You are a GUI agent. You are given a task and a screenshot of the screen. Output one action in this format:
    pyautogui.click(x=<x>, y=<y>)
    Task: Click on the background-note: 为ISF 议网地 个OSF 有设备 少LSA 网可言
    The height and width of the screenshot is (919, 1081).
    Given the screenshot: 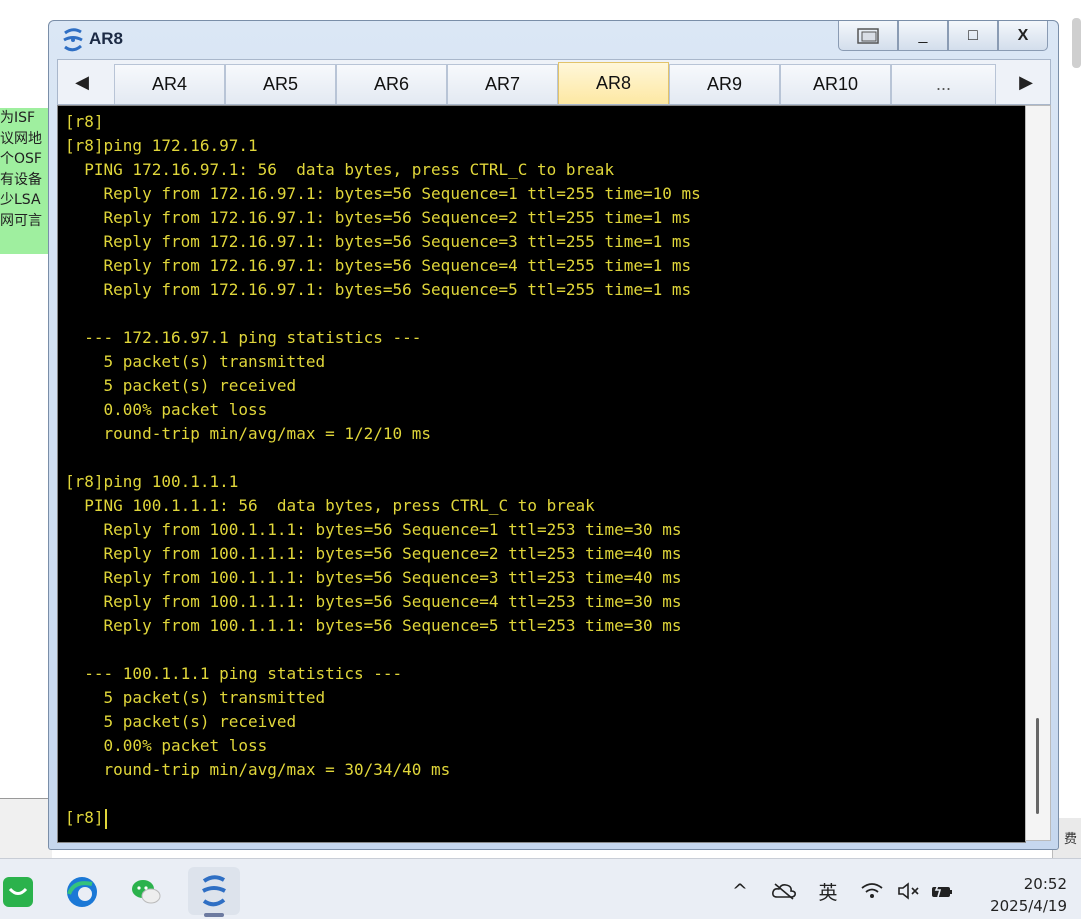 What is the action you would take?
    pyautogui.click(x=26, y=181)
    